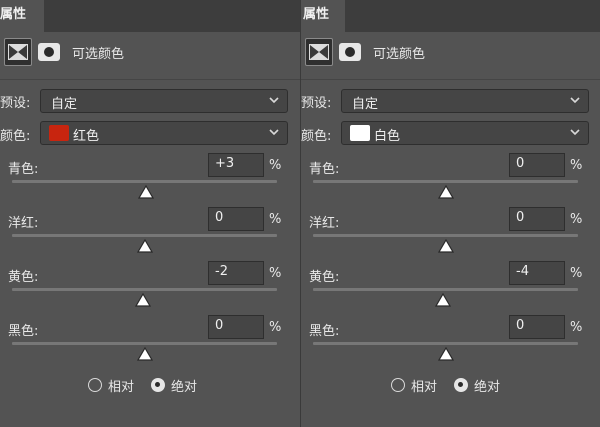 Image resolution: width=600 pixels, height=427 pixels. Describe the element at coordinates (236, 165) in the screenshot. I see `value-input: +3` at that location.